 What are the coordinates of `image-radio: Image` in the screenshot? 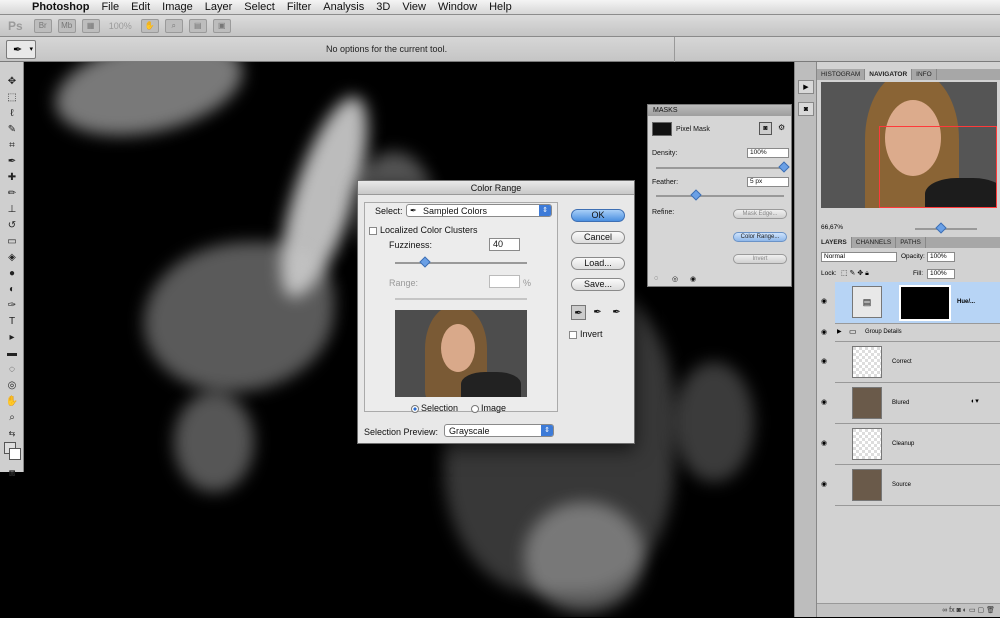 It's located at (488, 408).